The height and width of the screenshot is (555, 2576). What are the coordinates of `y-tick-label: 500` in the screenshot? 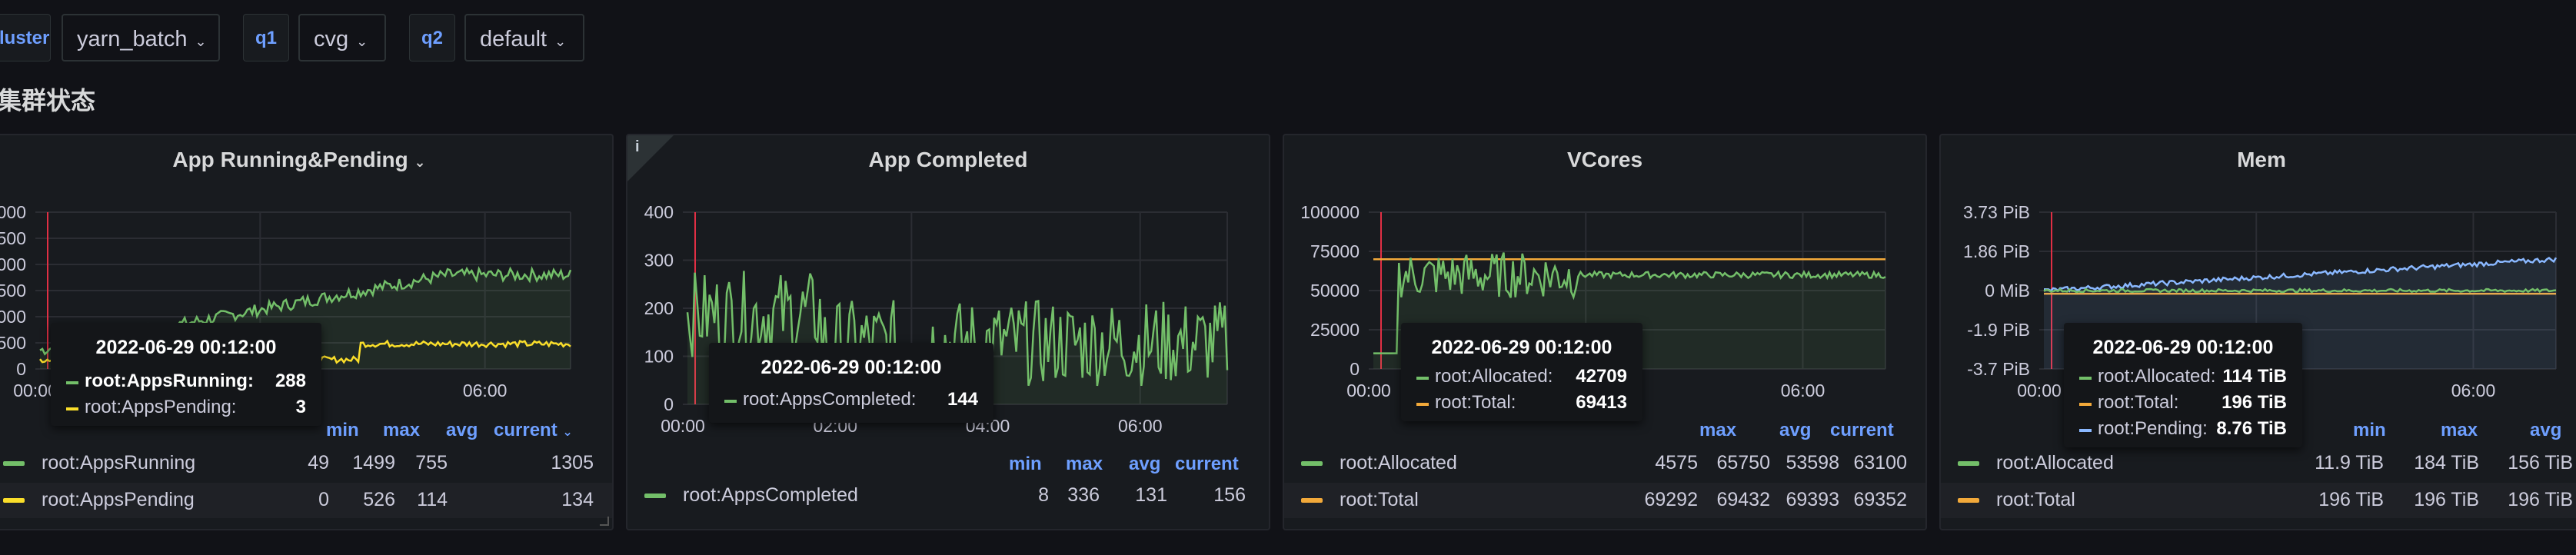 It's located at (13, 343).